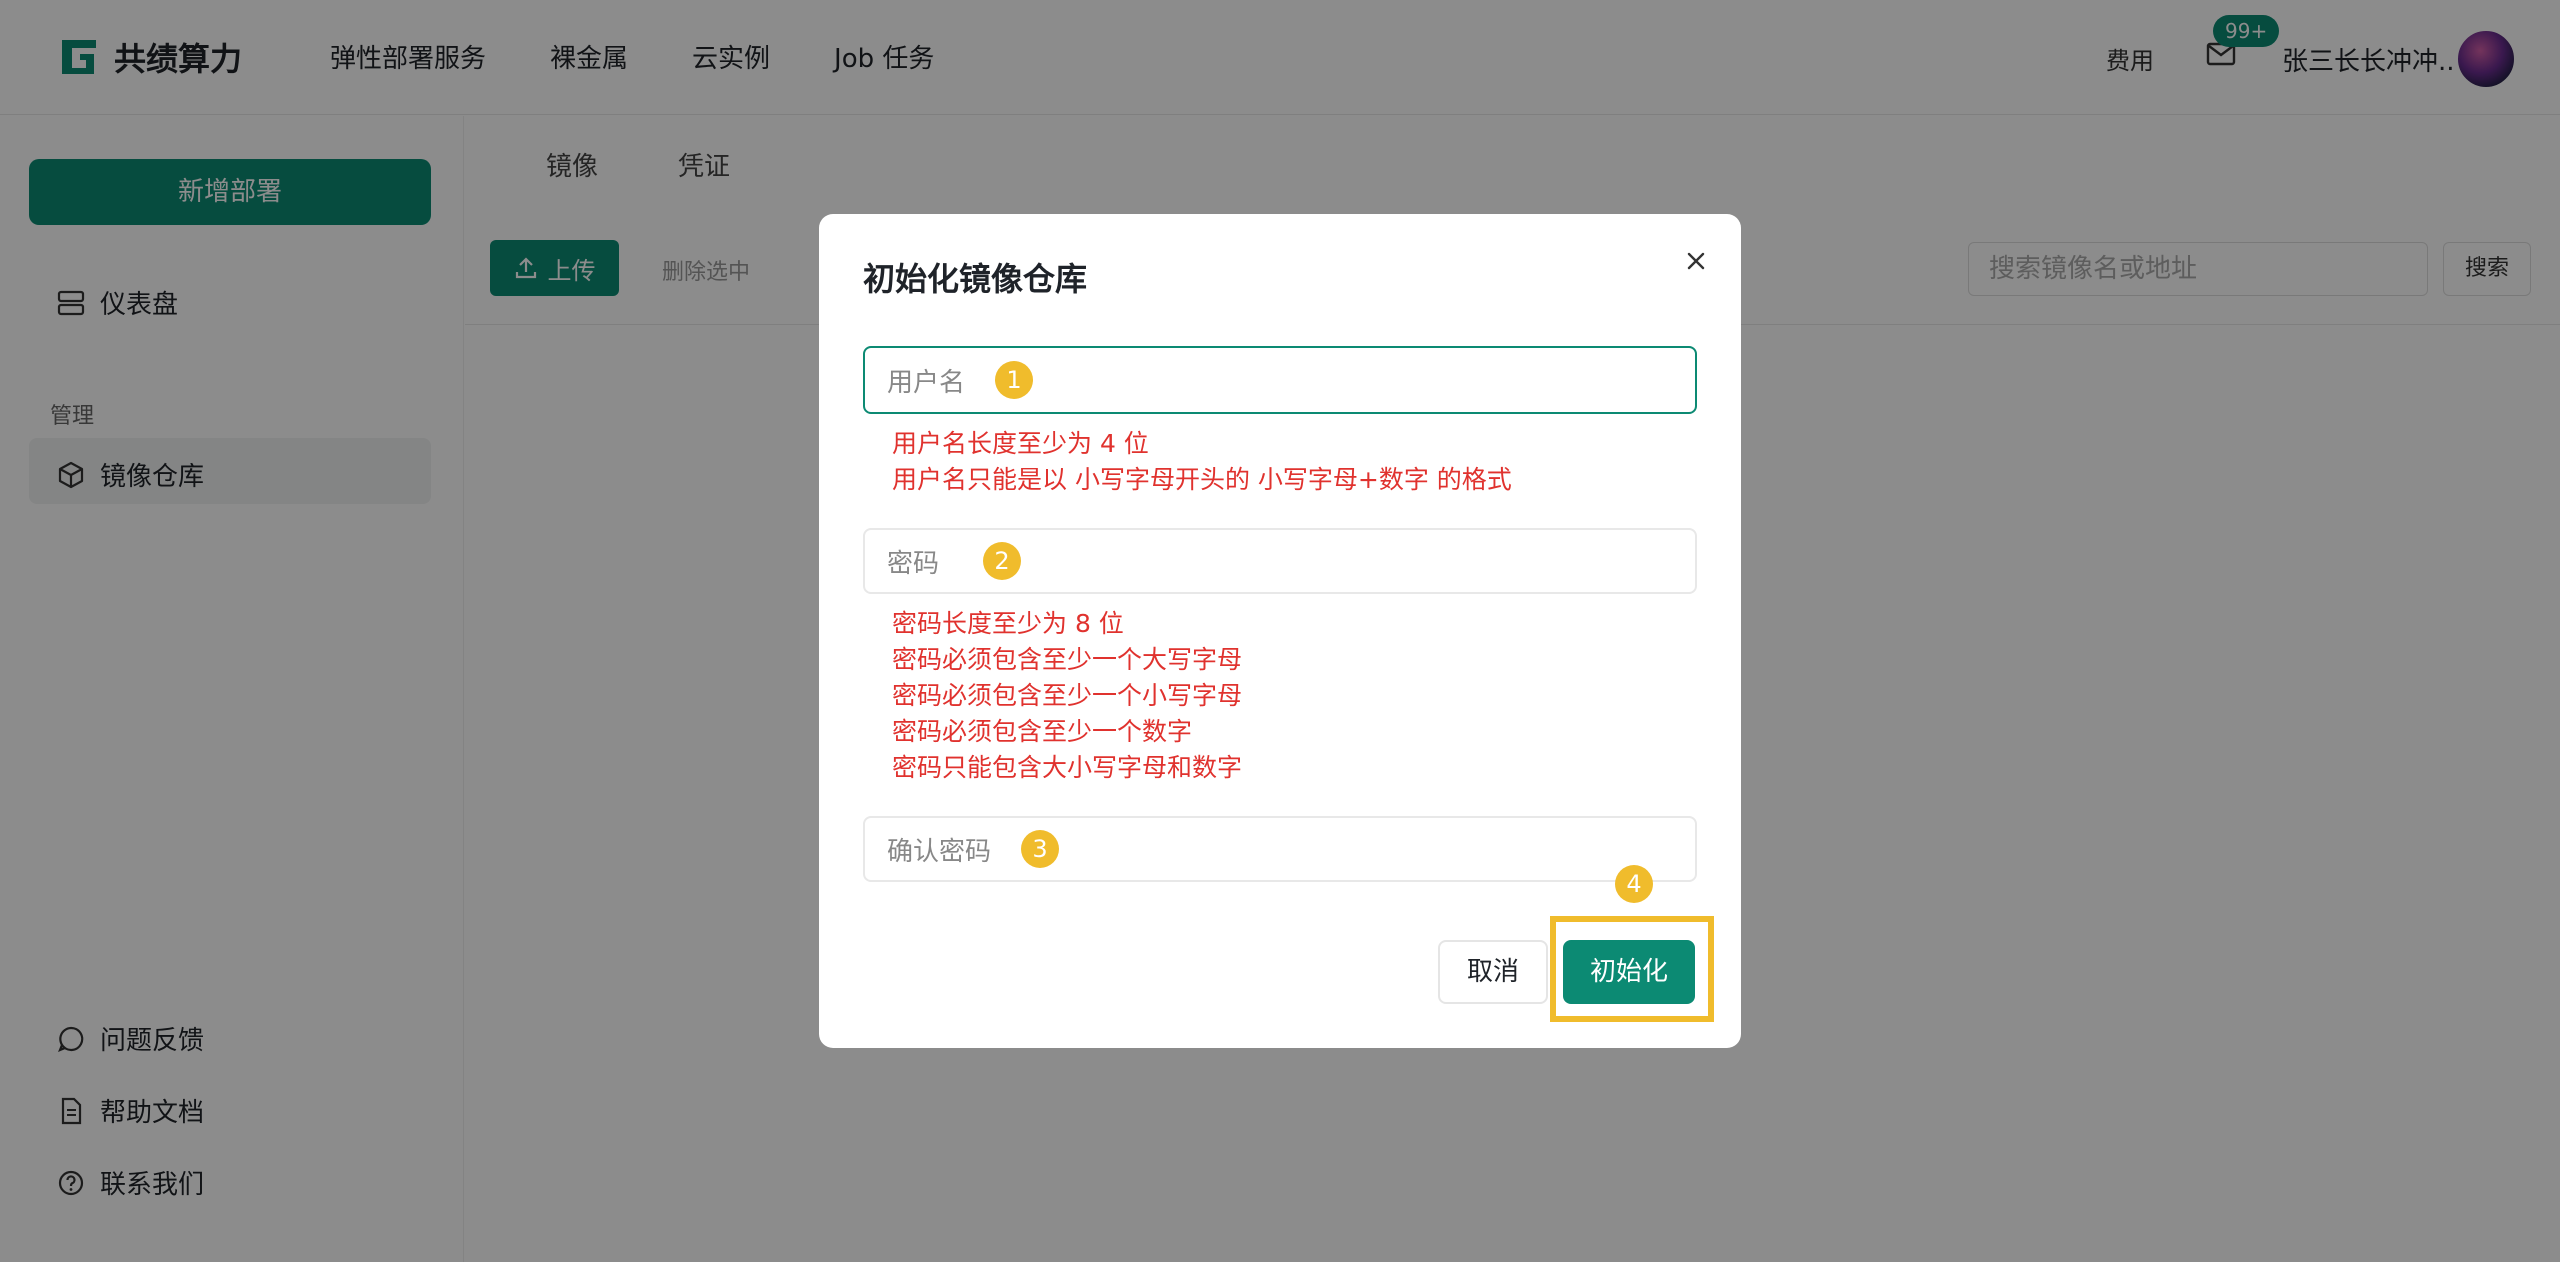 The image size is (2560, 1262). What do you see at coordinates (1040, 849) in the screenshot?
I see `annotation-marker-3: 3` at bounding box center [1040, 849].